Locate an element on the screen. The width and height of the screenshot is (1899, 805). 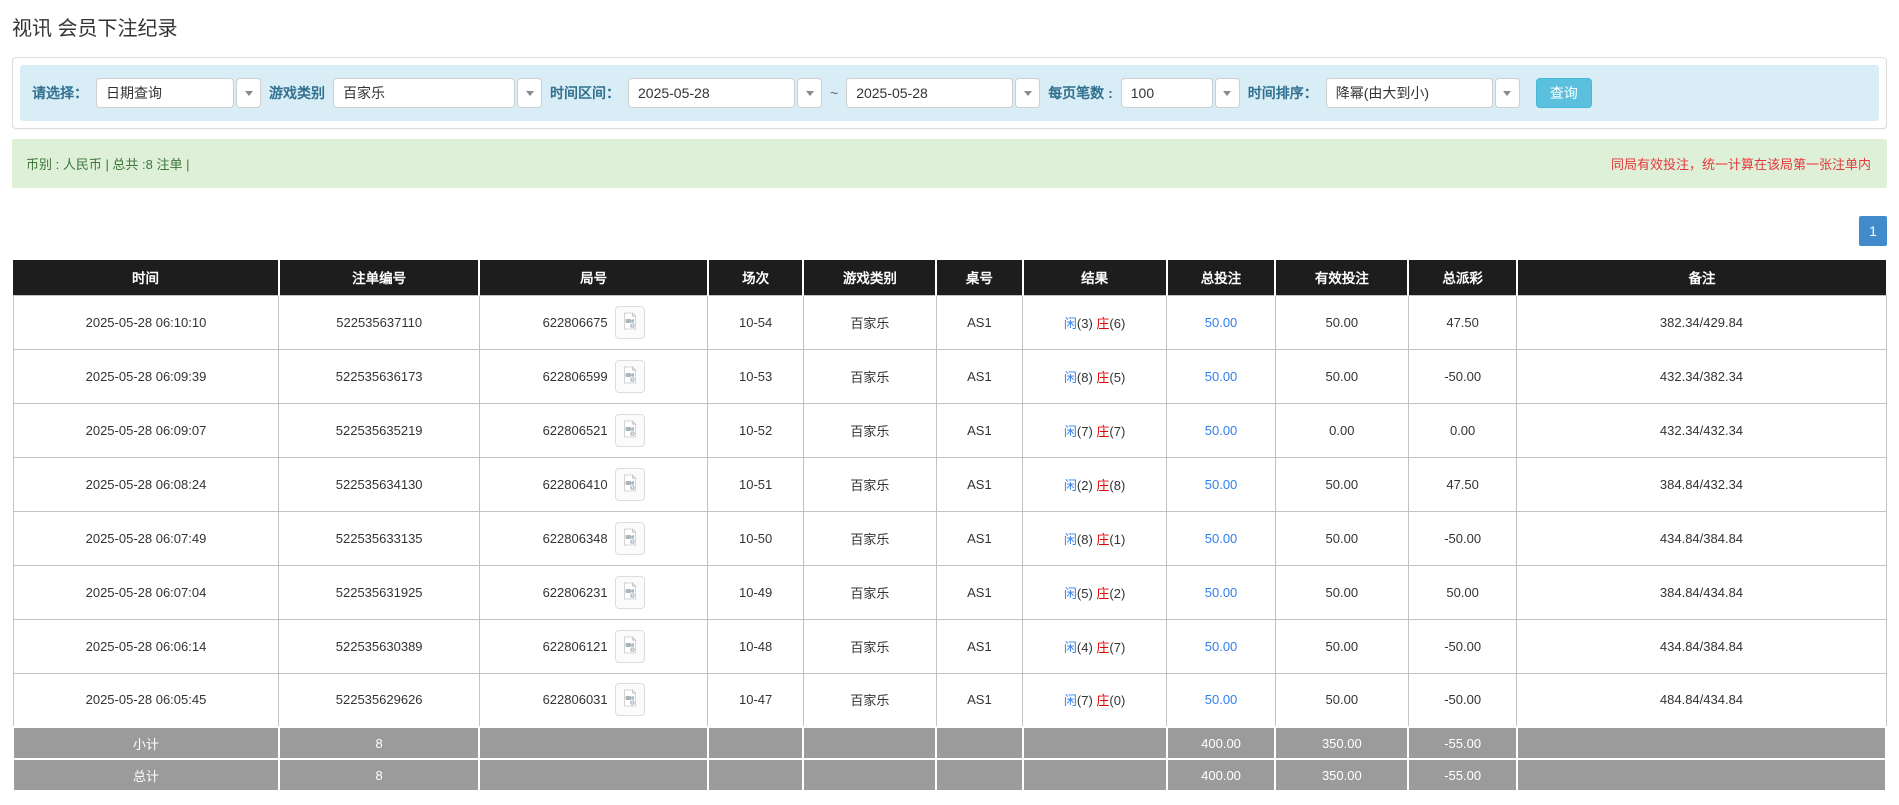
query-type-input is located at coordinates (165, 93).